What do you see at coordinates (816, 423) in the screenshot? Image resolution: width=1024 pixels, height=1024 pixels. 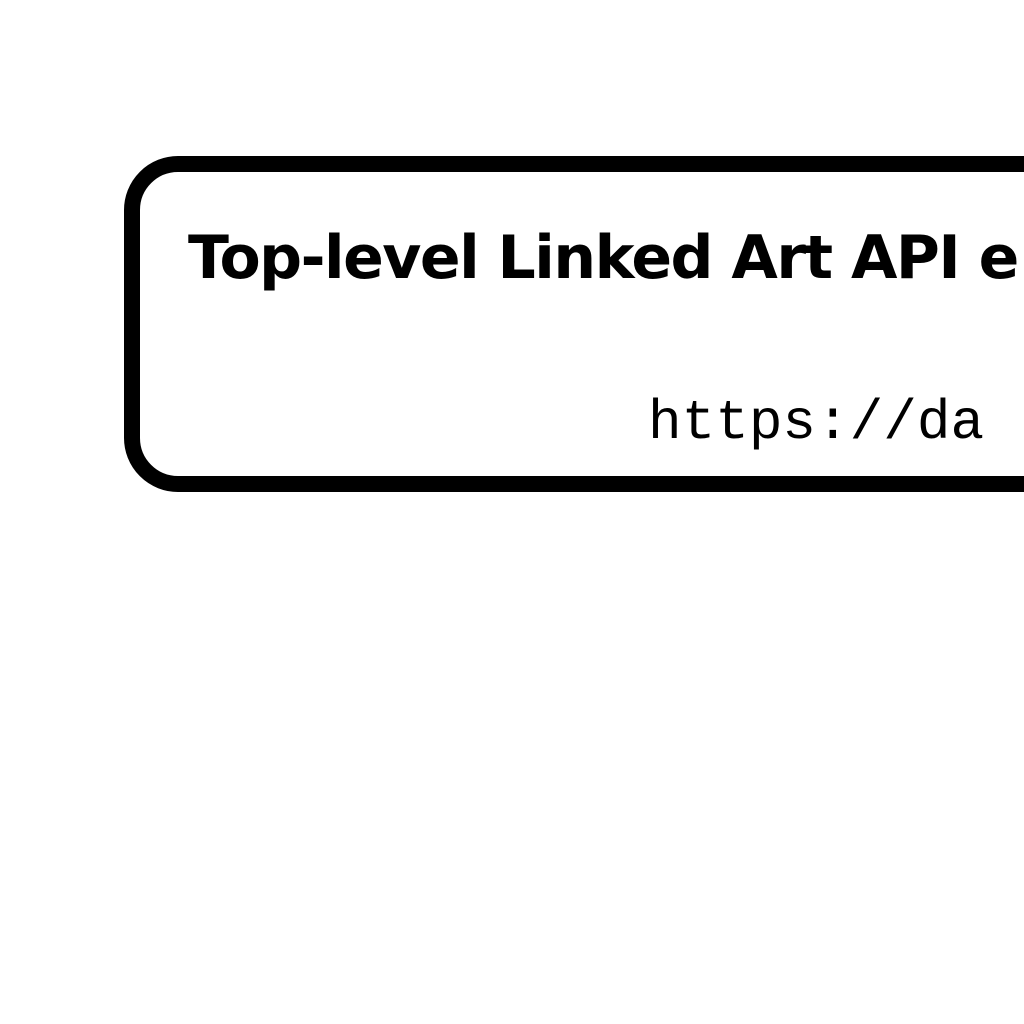 I see `node-url: https://da` at bounding box center [816, 423].